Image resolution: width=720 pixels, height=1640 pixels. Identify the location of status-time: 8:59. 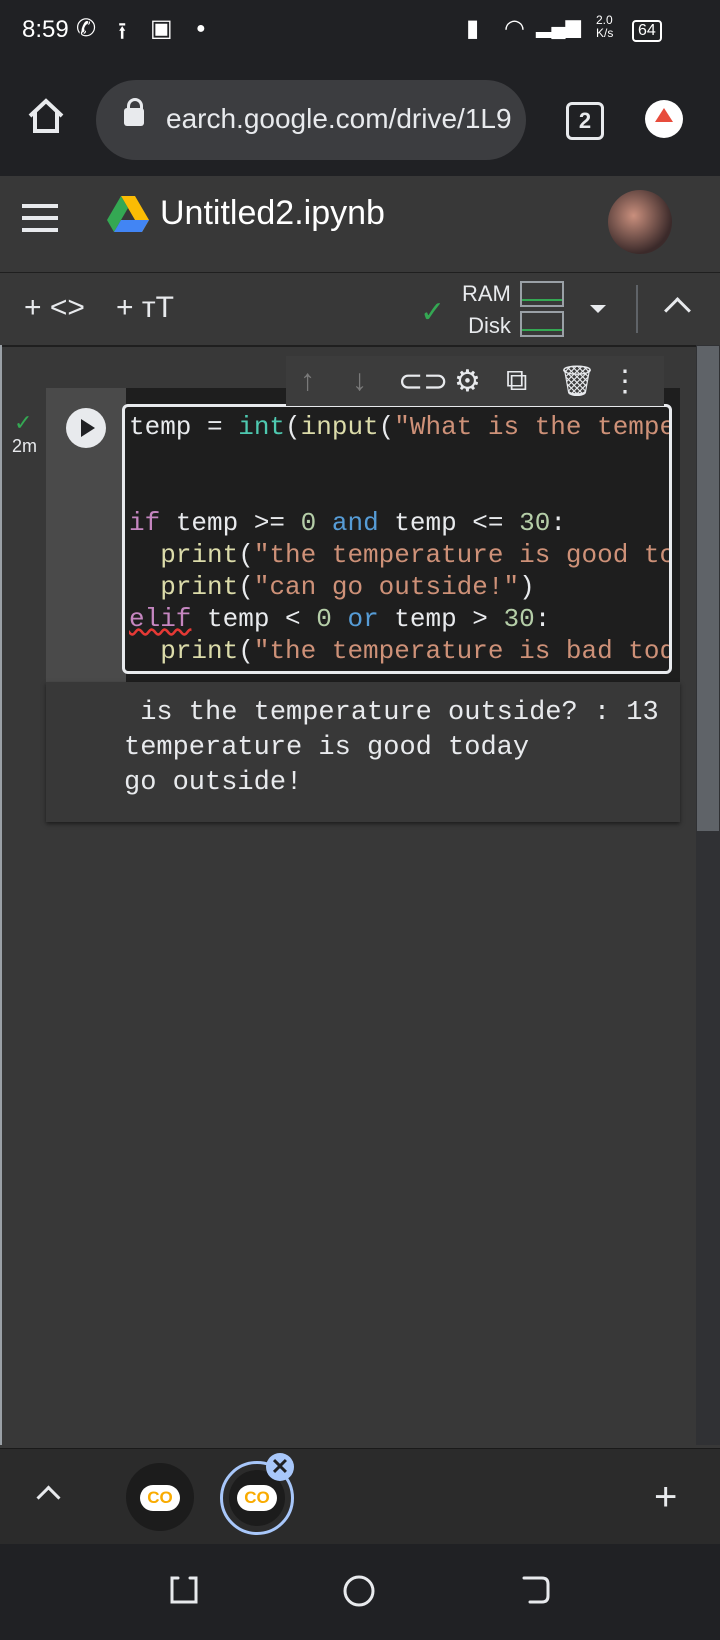
(45, 29).